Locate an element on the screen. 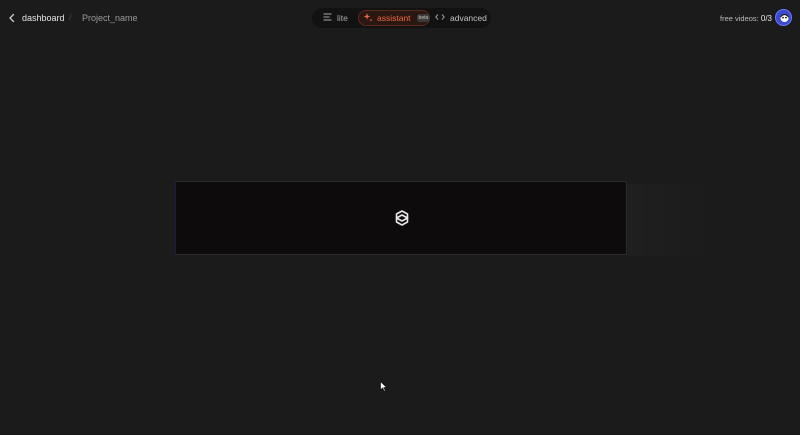 The image size is (800, 435). beta-badge: beta is located at coordinates (423, 18).